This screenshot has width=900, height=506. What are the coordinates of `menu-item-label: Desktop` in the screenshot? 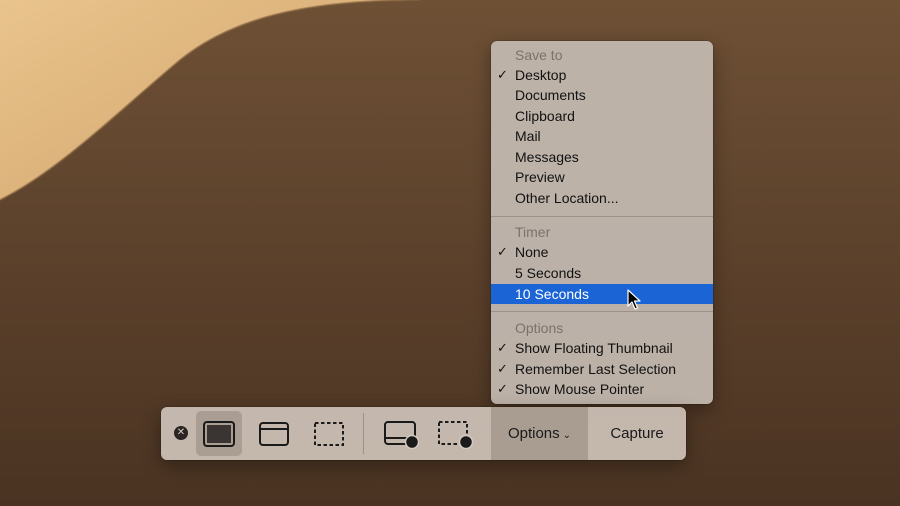 It's located at (541, 75).